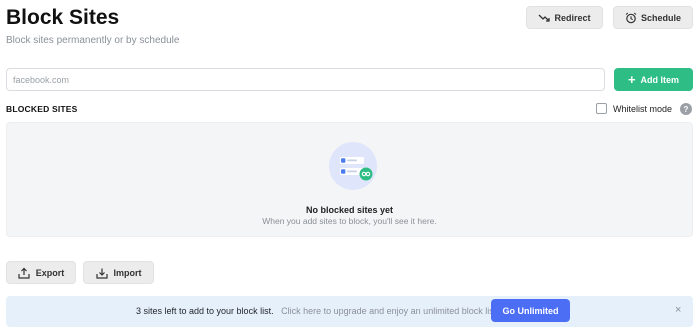  What do you see at coordinates (353, 166) in the screenshot?
I see `empty-list-illustration` at bounding box center [353, 166].